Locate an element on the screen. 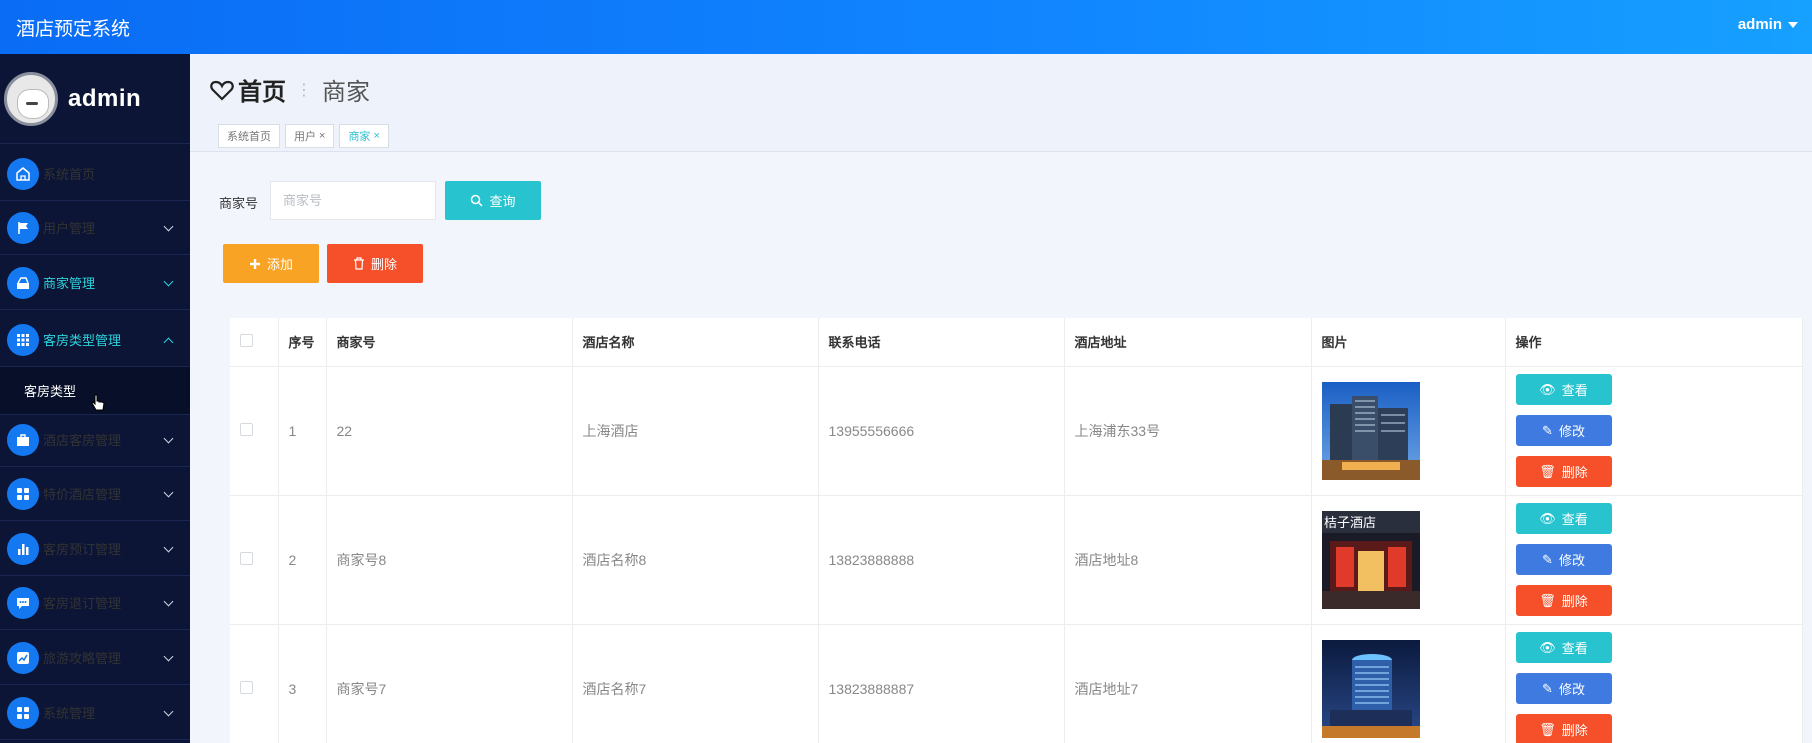 This screenshot has width=1812, height=743. view-button-label: 查看 is located at coordinates (1574, 519).